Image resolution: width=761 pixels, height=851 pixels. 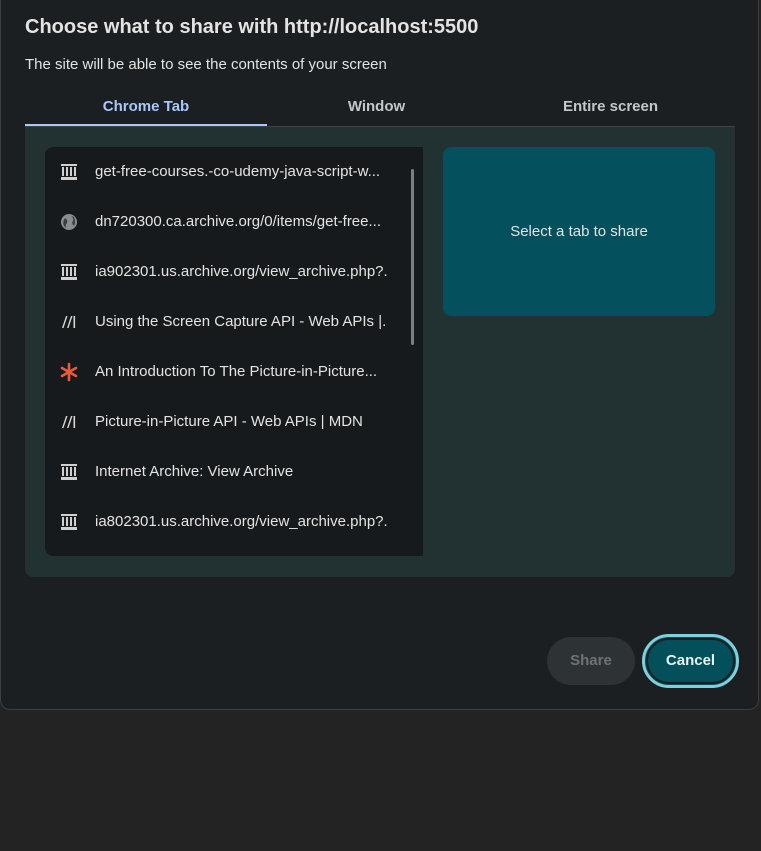 I want to click on cancel-button: Cancel, so click(x=690, y=661).